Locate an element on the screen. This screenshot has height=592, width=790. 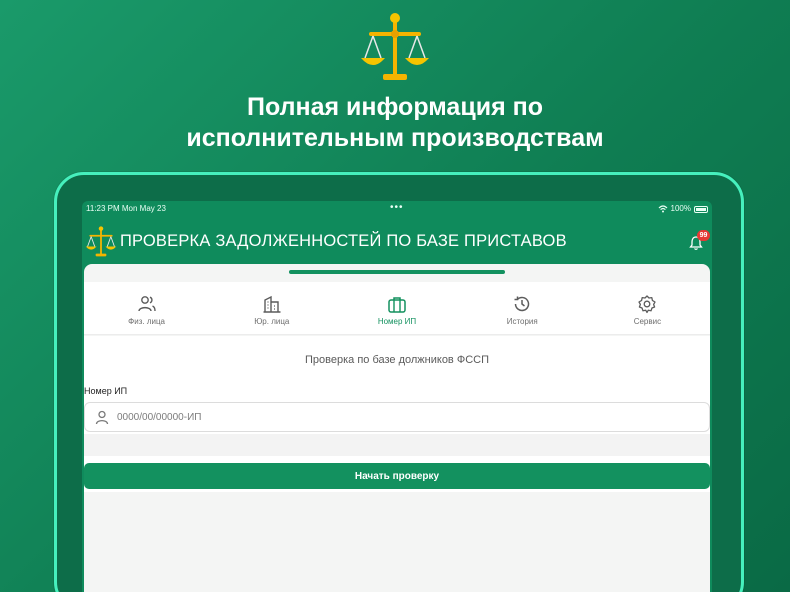
status-right: 100% is located at coordinates (683, 209).